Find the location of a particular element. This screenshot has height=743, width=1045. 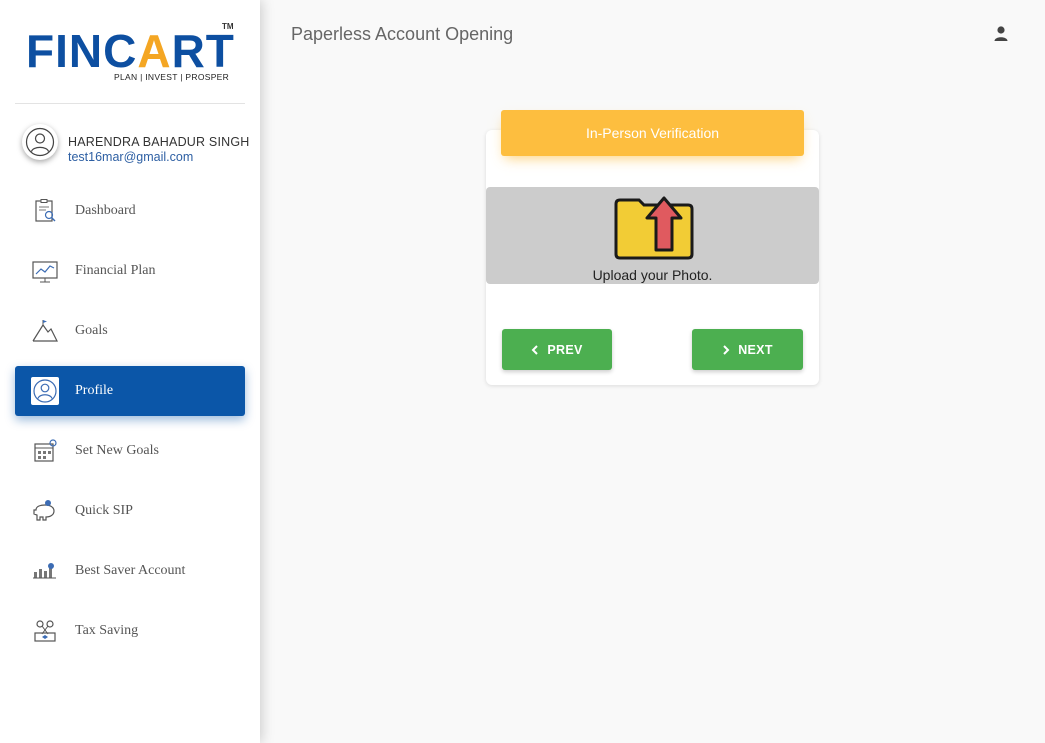

page-title: Paperless Account Opening is located at coordinates (402, 34).